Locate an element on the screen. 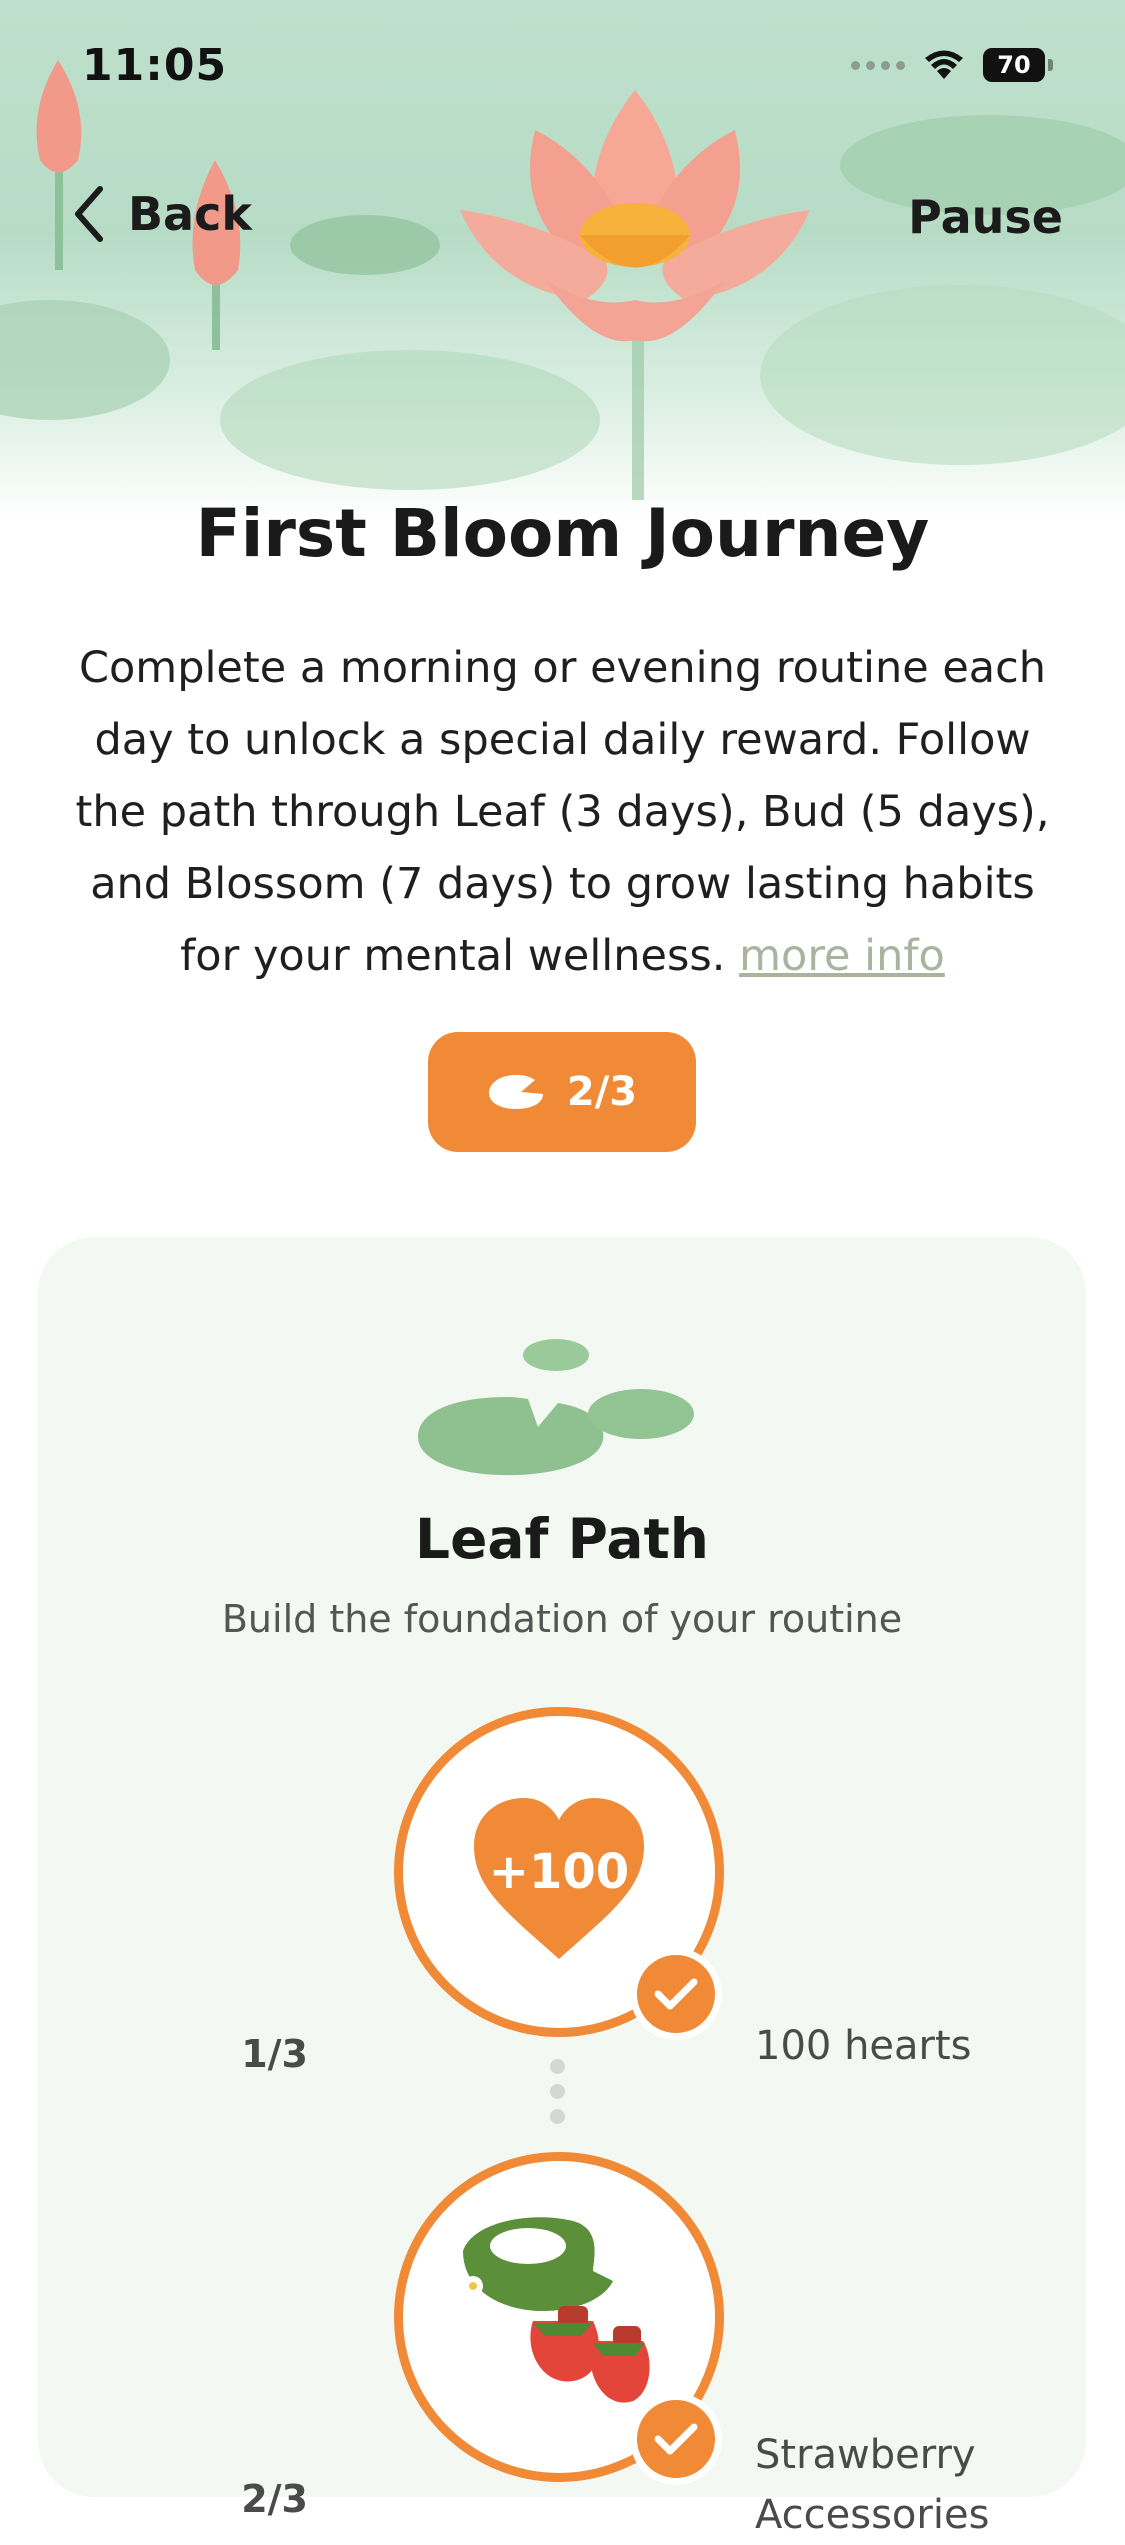  page-title: First Bloom Journey is located at coordinates (562, 533).